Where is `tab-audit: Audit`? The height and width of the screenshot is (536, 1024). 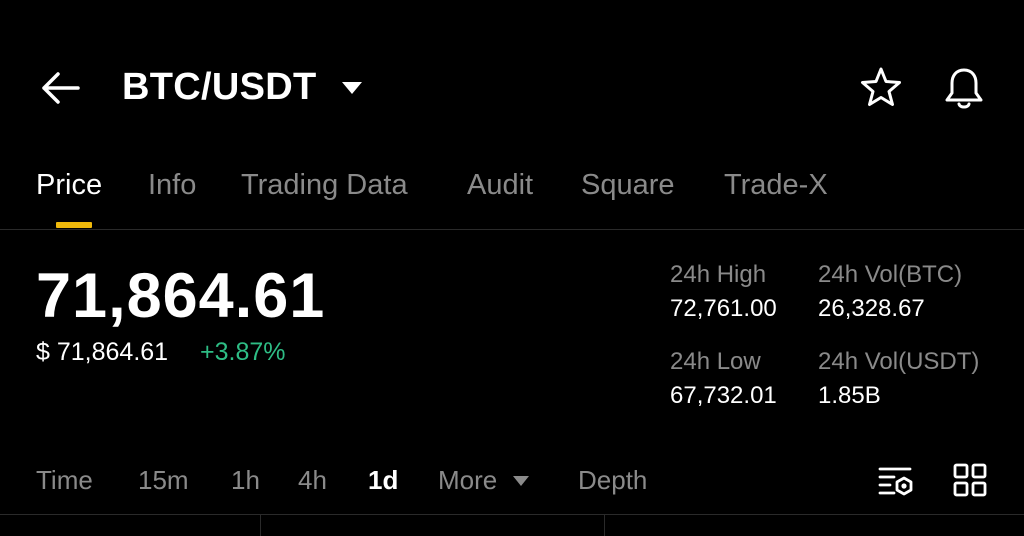
tab-audit: Audit is located at coordinates (500, 185).